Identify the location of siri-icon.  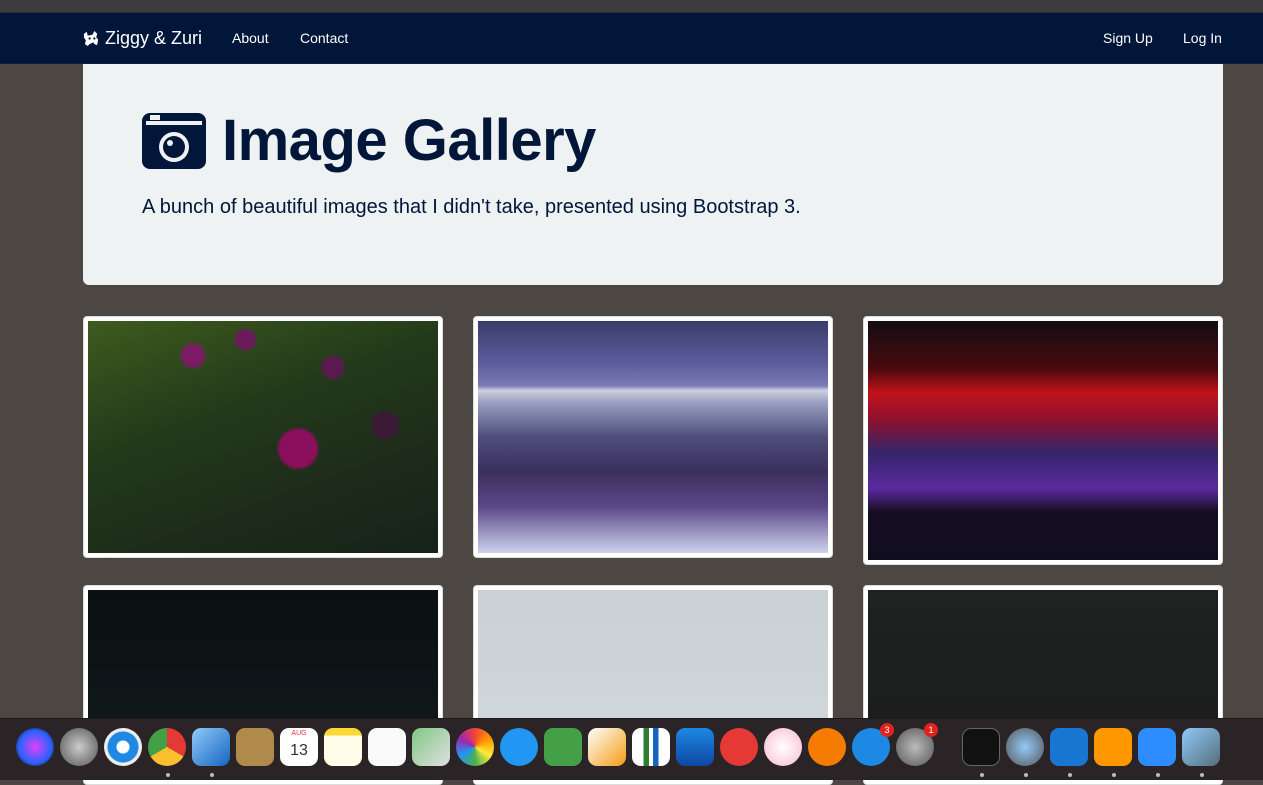
(35, 747).